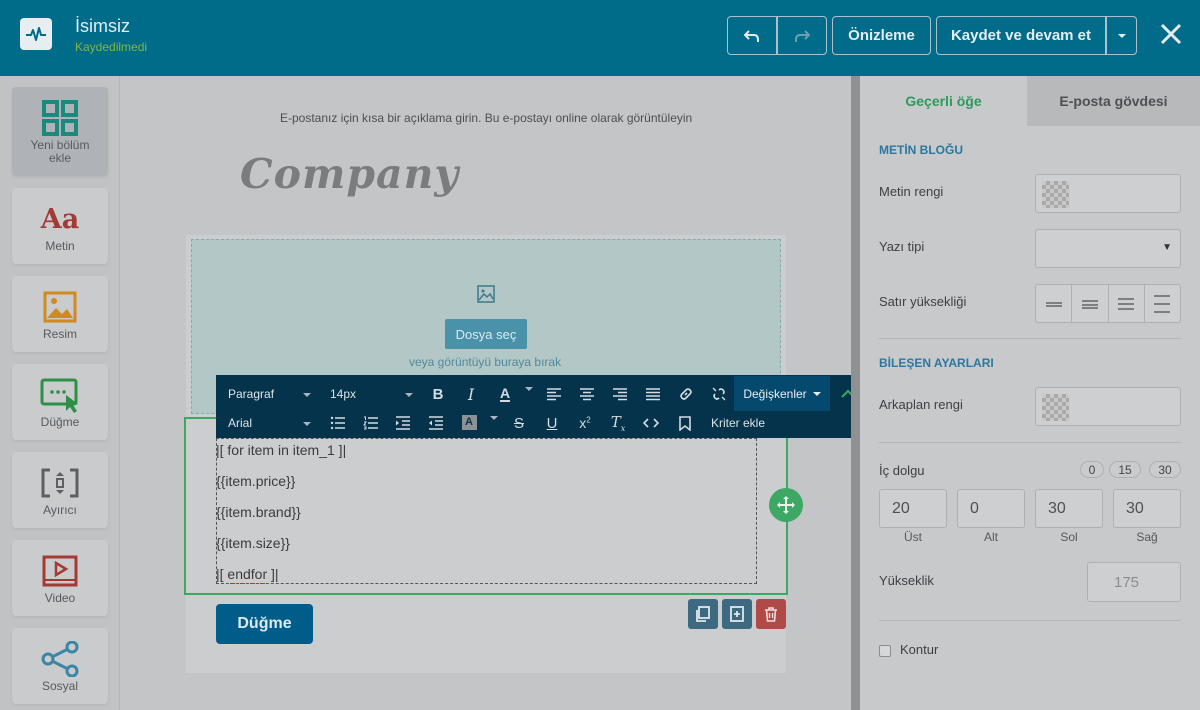 Image resolution: width=1200 pixels, height=710 pixels. Describe the element at coordinates (1108, 248) in the screenshot. I see `font-select: ▼` at that location.